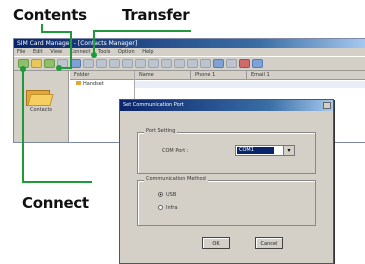  Describe the element at coordinates (78, 83) in the screenshot. I see `folder-icon` at that location.